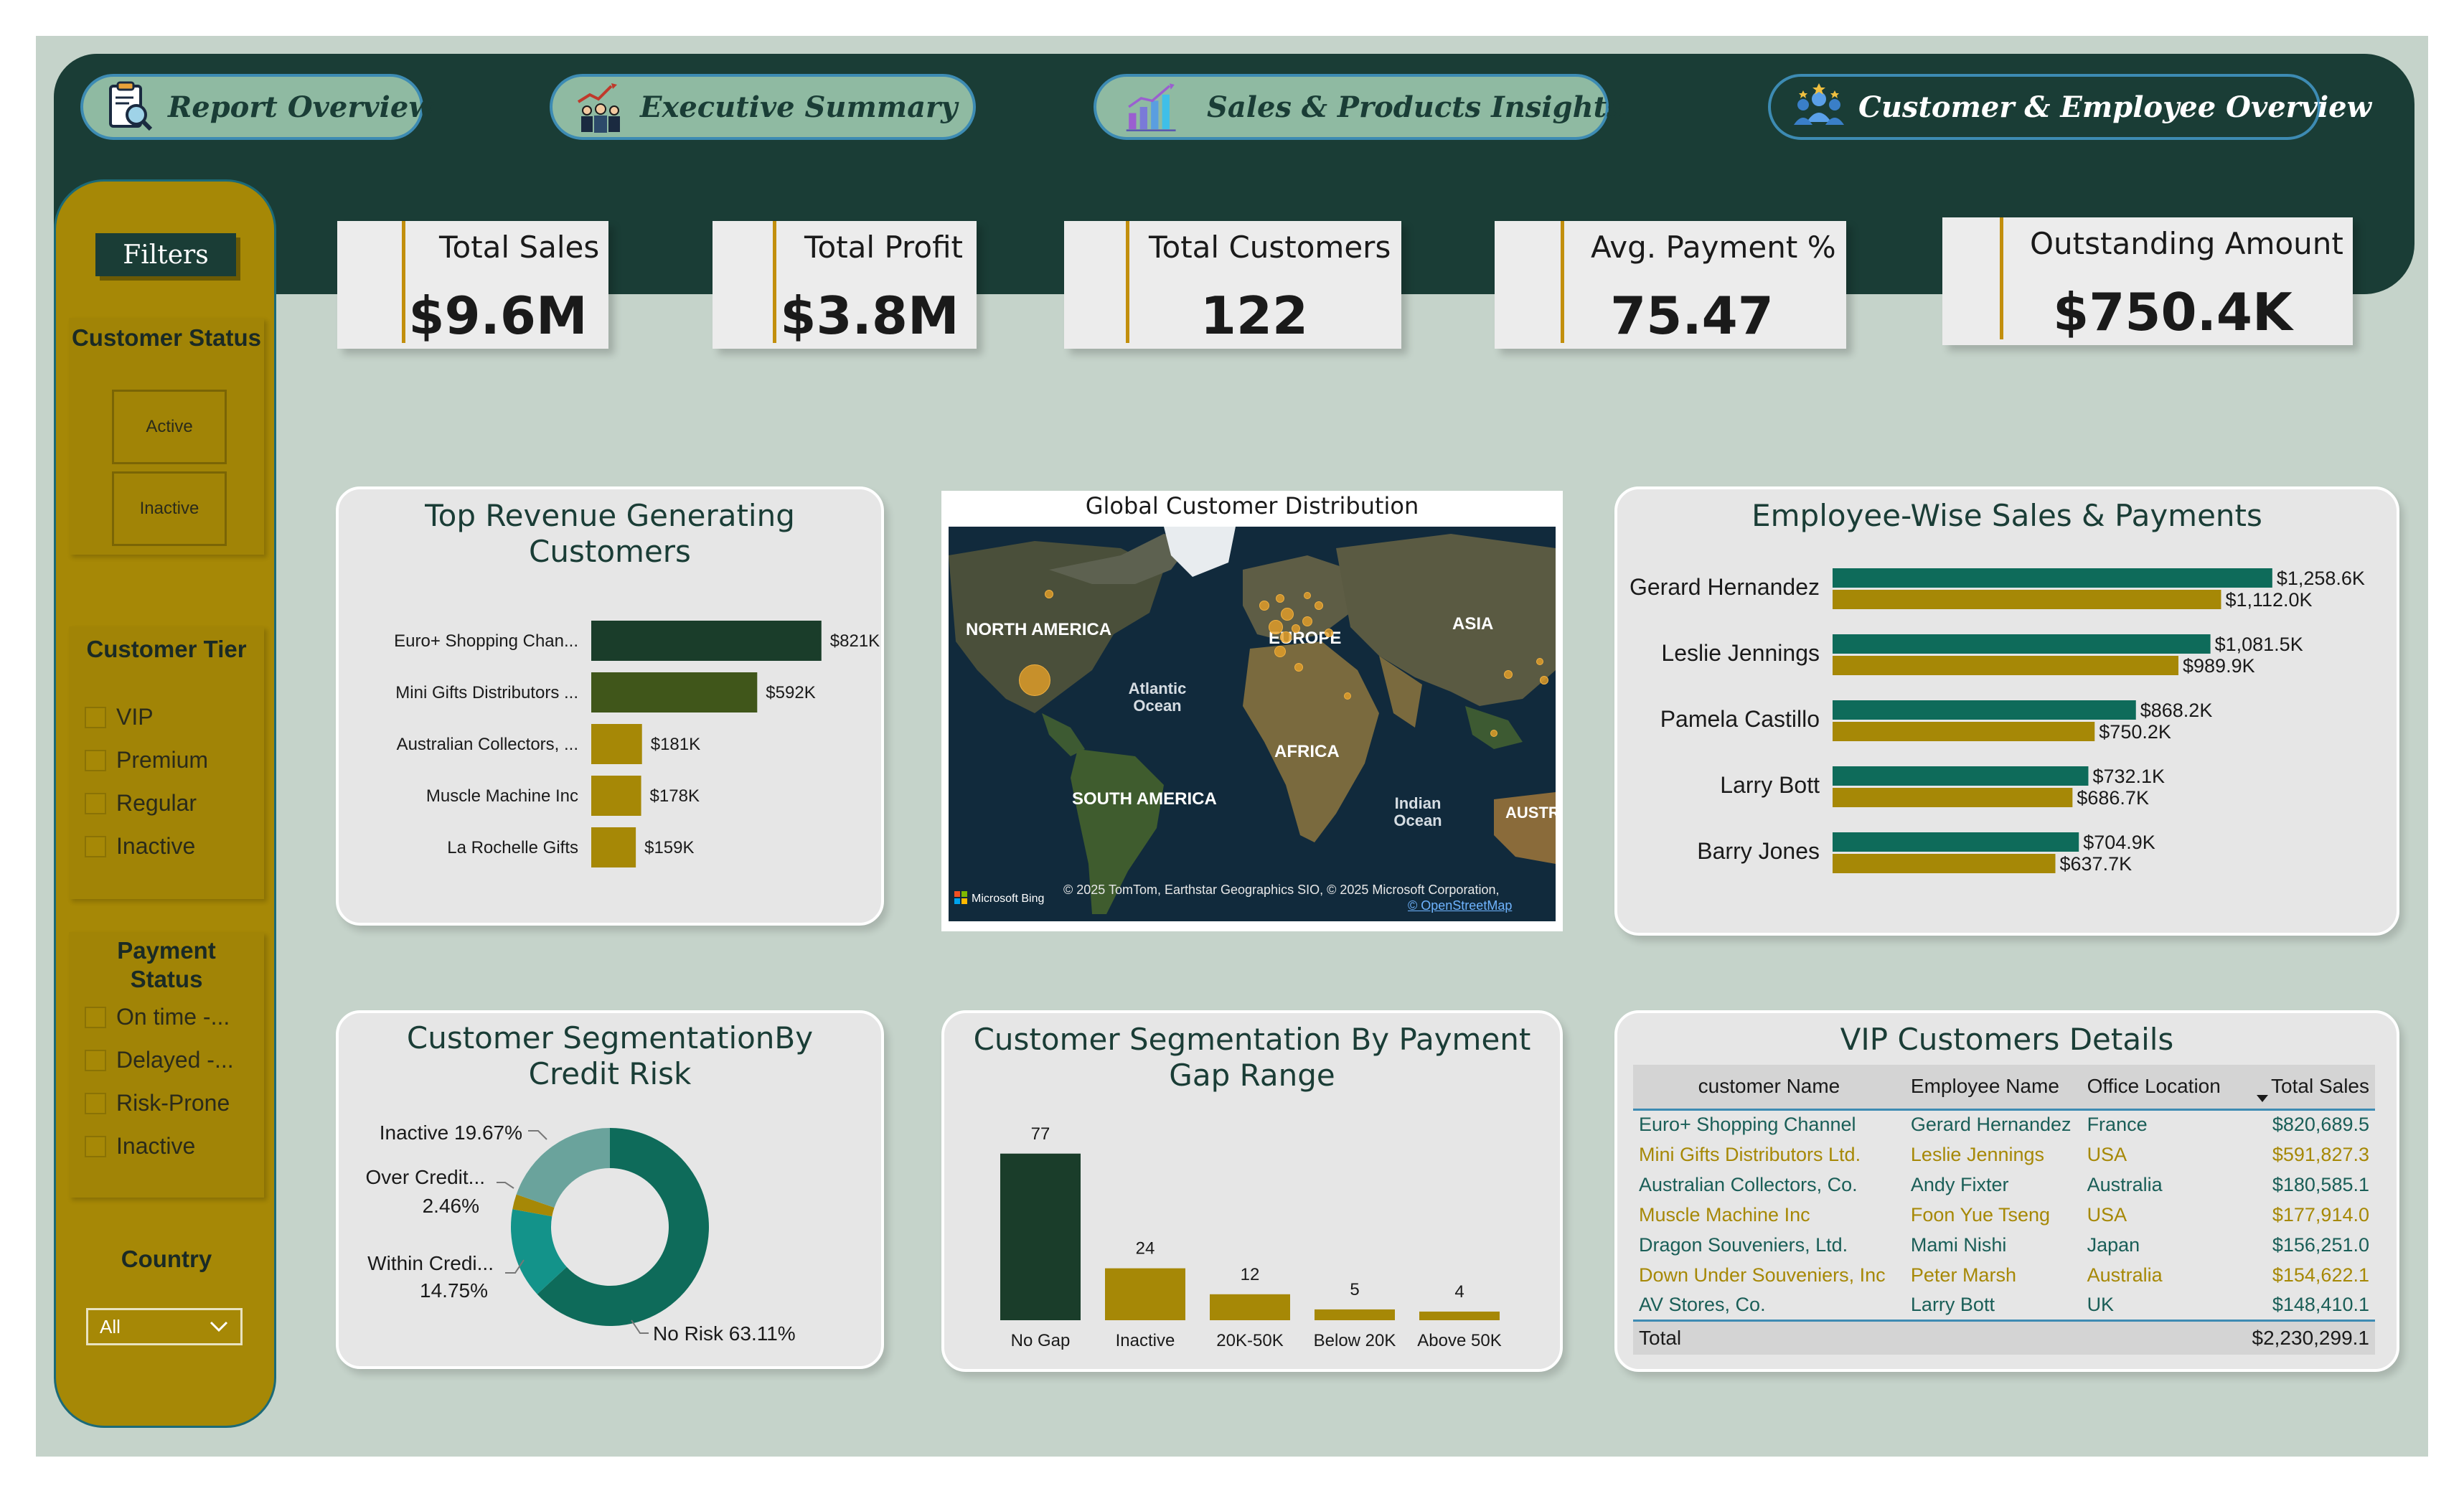 Image resolution: width=2464 pixels, height=1491 pixels. Describe the element at coordinates (799, 107) in the screenshot. I see `tab-label: Executive Summary` at that location.